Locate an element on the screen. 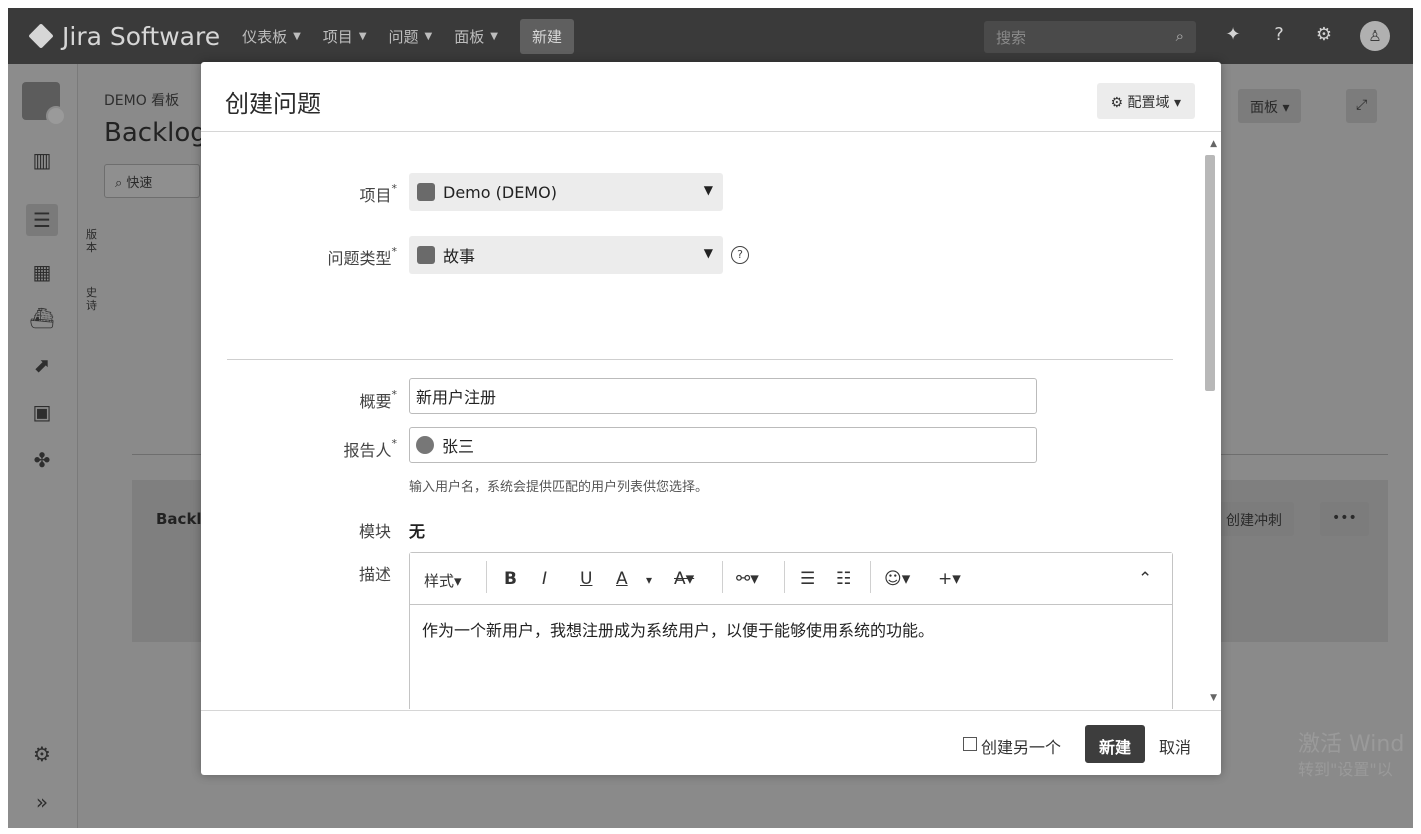  search-input: 搜索 ⌕ is located at coordinates (1090, 37).